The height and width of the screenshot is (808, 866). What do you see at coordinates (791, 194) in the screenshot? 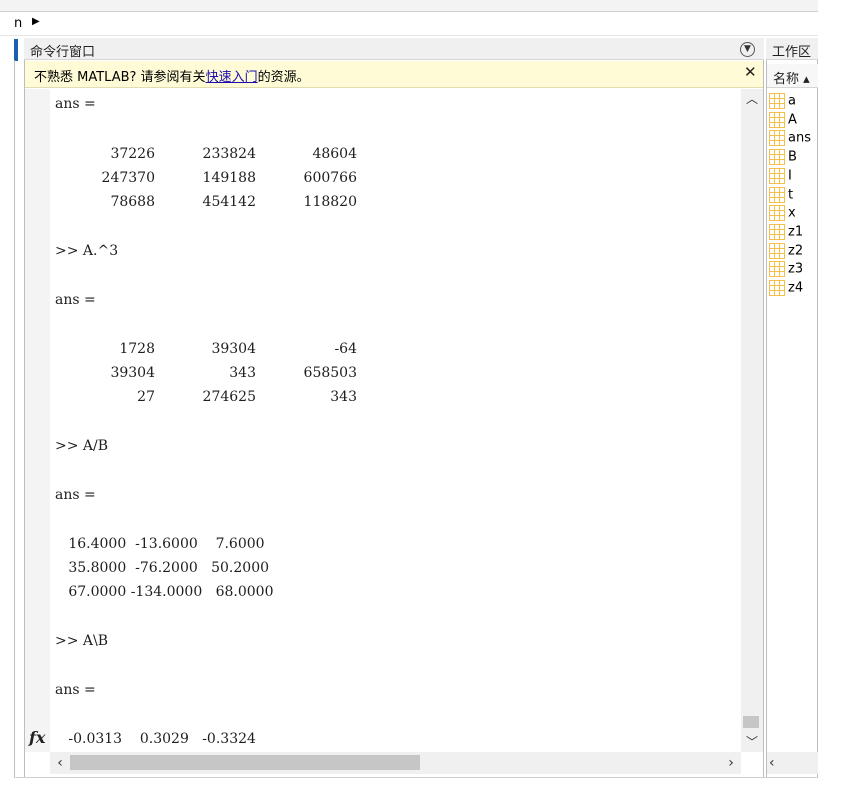
I see `workspace-variable-name: t` at bounding box center [791, 194].